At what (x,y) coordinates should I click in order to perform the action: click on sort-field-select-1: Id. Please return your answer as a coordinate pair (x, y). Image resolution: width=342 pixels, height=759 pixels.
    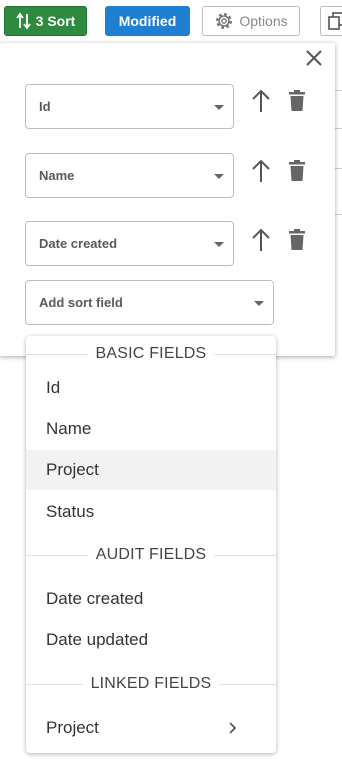
    Looking at the image, I should click on (129, 106).